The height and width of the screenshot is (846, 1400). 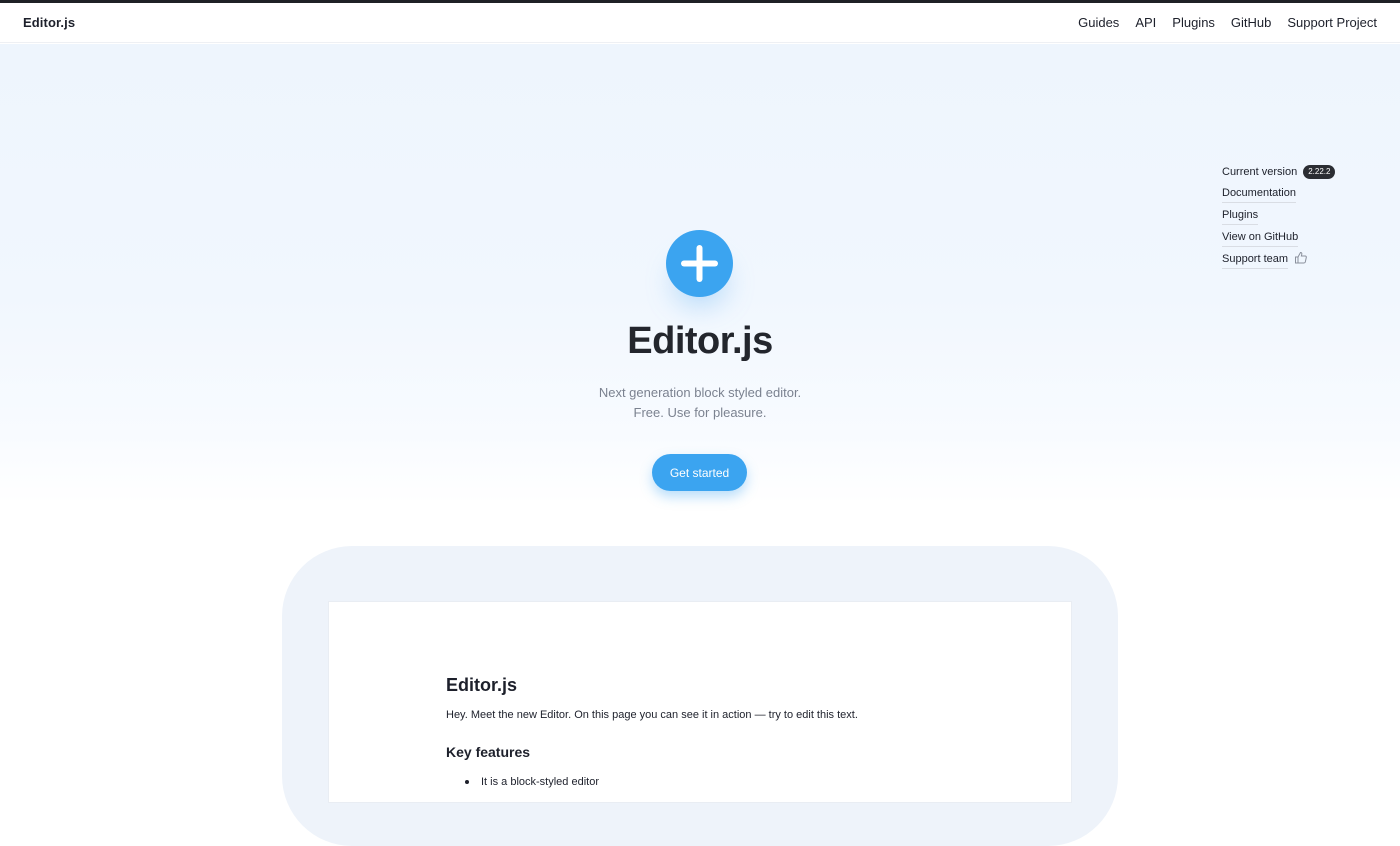 I want to click on side-menu-plugins: Plugins, so click(x=1278, y=216).